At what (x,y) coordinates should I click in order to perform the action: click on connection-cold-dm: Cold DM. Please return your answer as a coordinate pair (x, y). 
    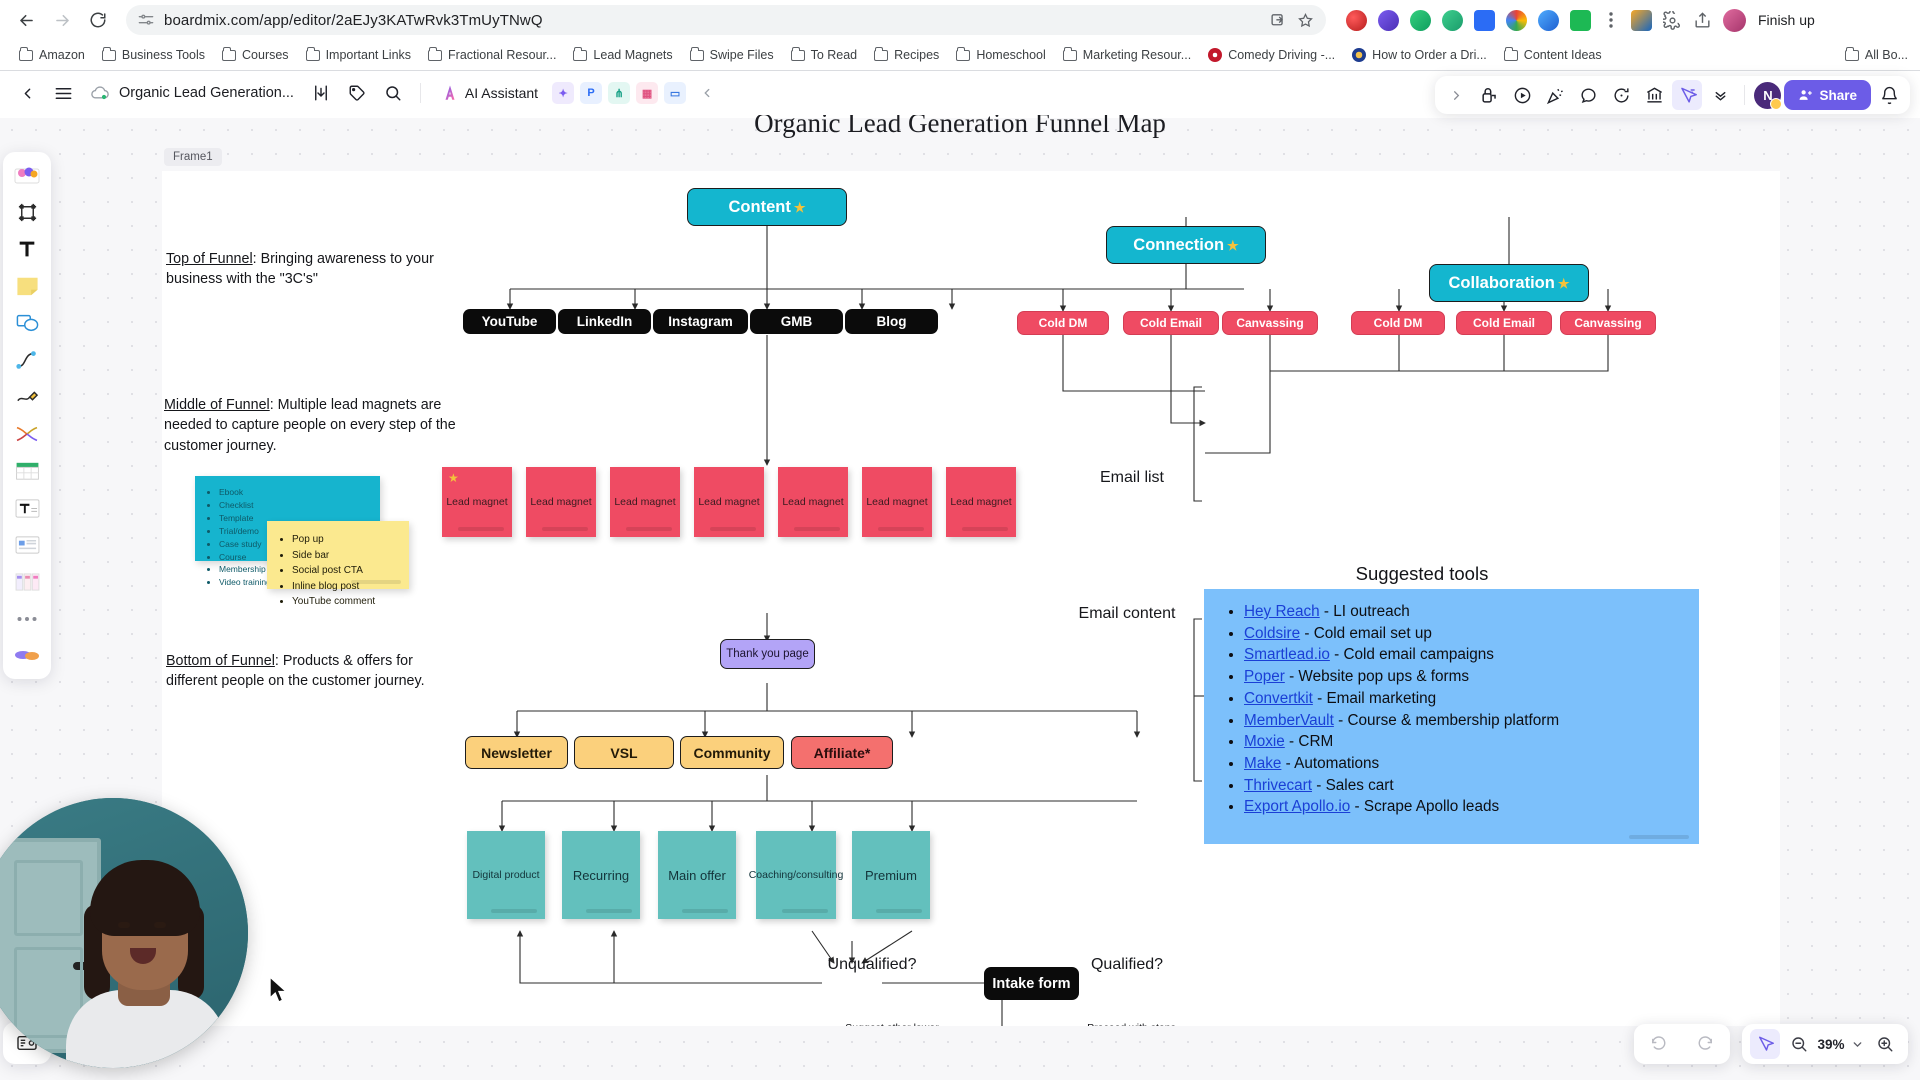
    Looking at the image, I should click on (1063, 323).